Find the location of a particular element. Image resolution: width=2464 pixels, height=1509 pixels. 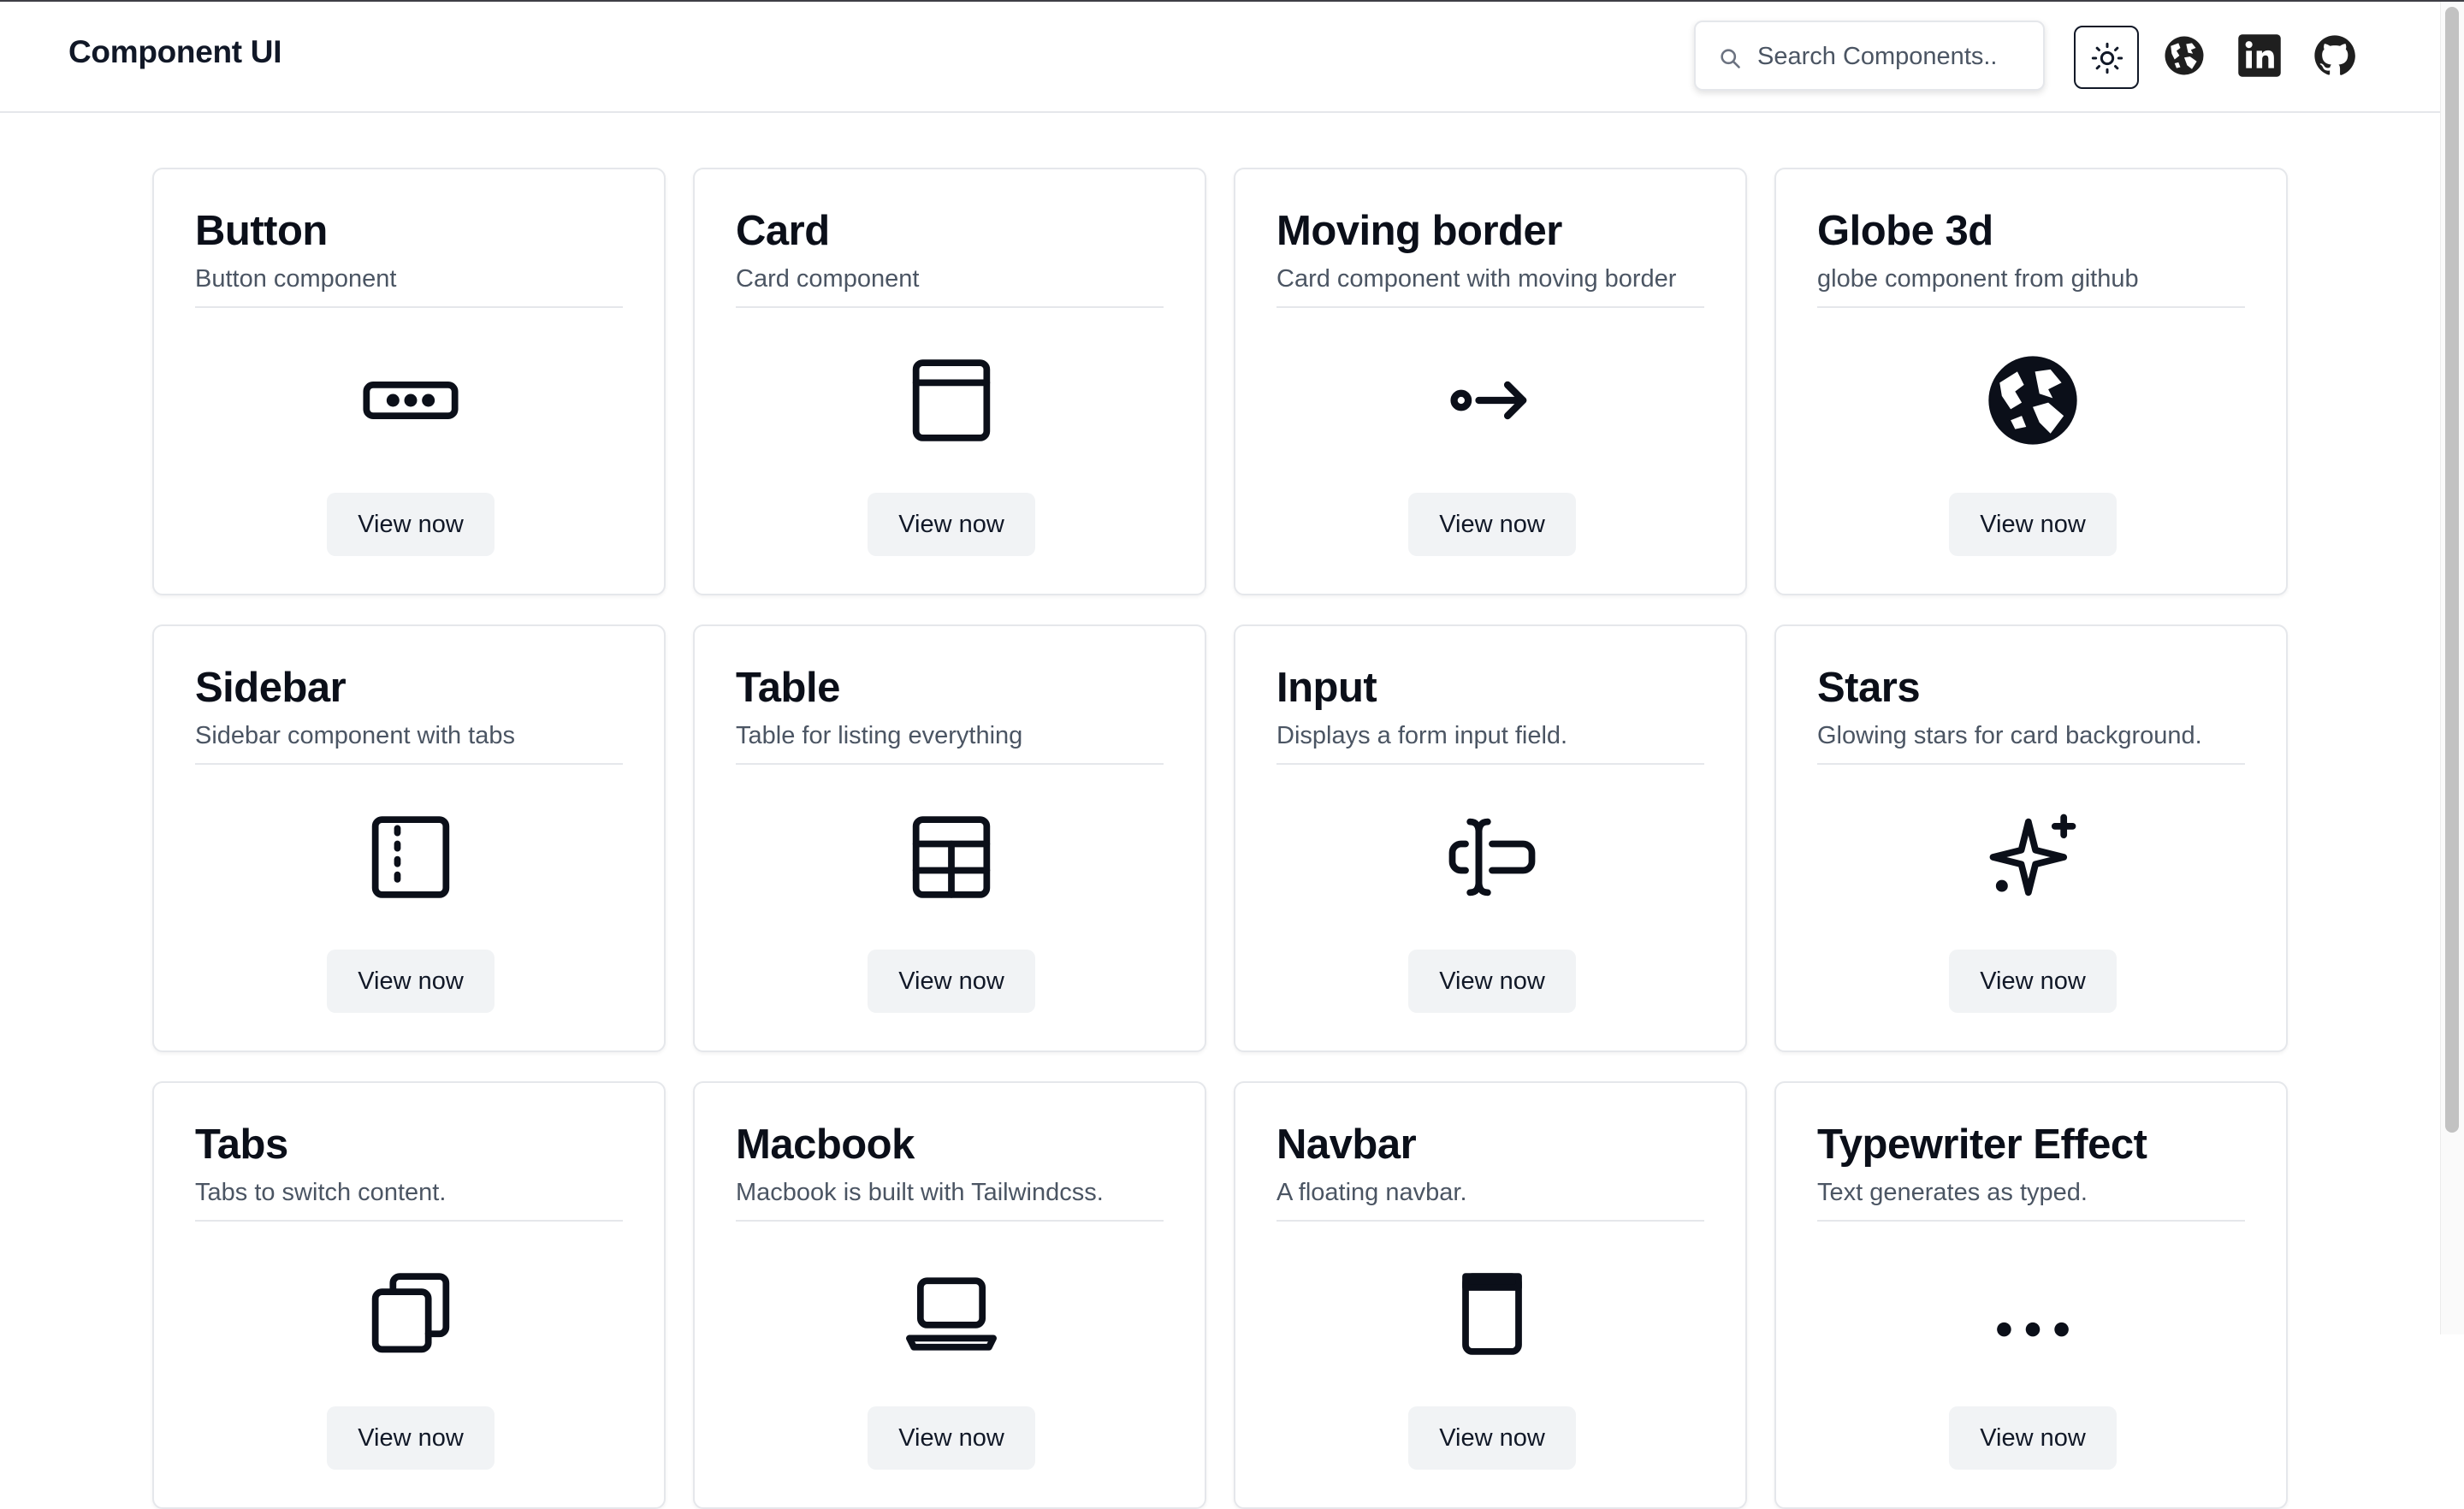

card-title: Typewriter Effect is located at coordinates (1982, 1144).